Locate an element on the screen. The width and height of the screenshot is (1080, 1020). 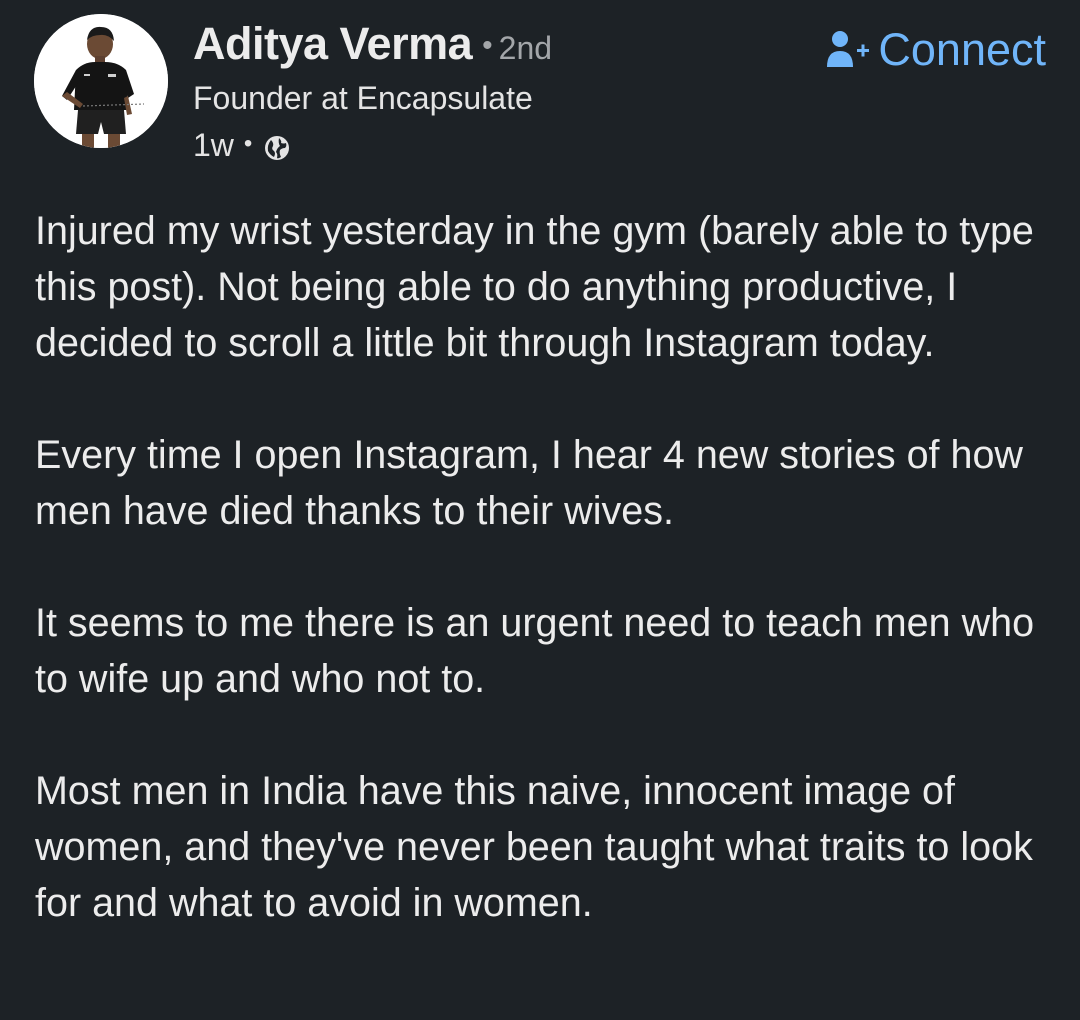
author-name: Aditya Verma is located at coordinates (333, 44).